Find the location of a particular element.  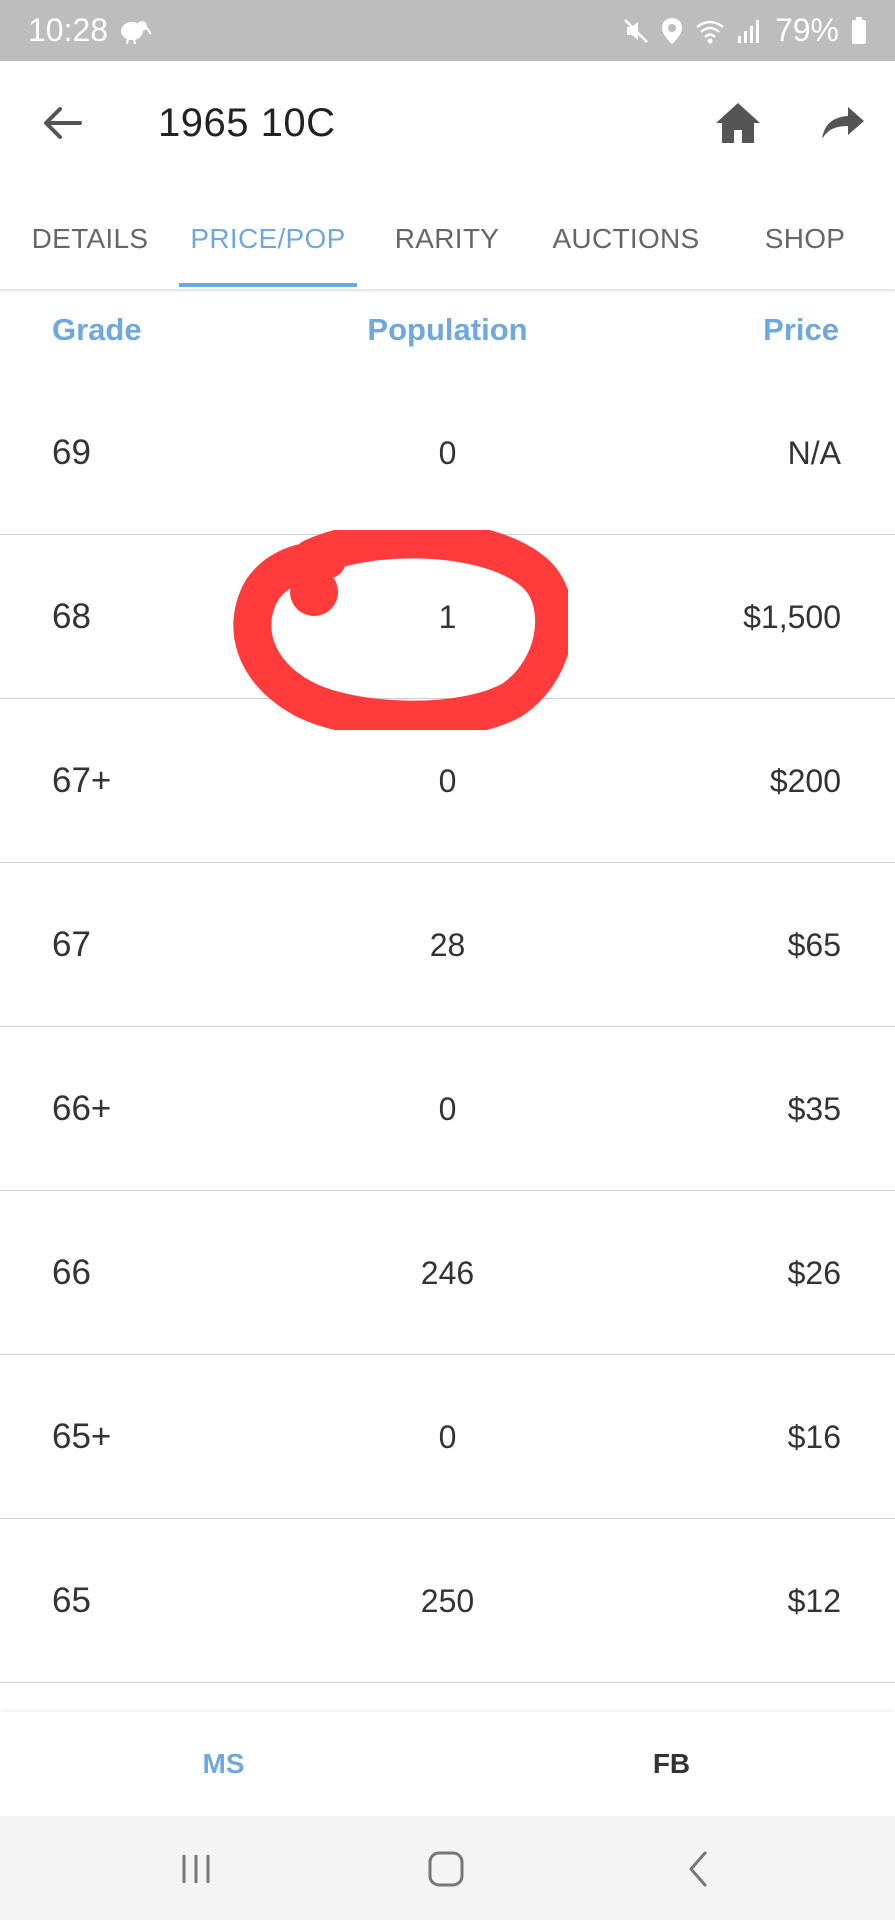

ms-toggle: MS is located at coordinates (223, 1764).